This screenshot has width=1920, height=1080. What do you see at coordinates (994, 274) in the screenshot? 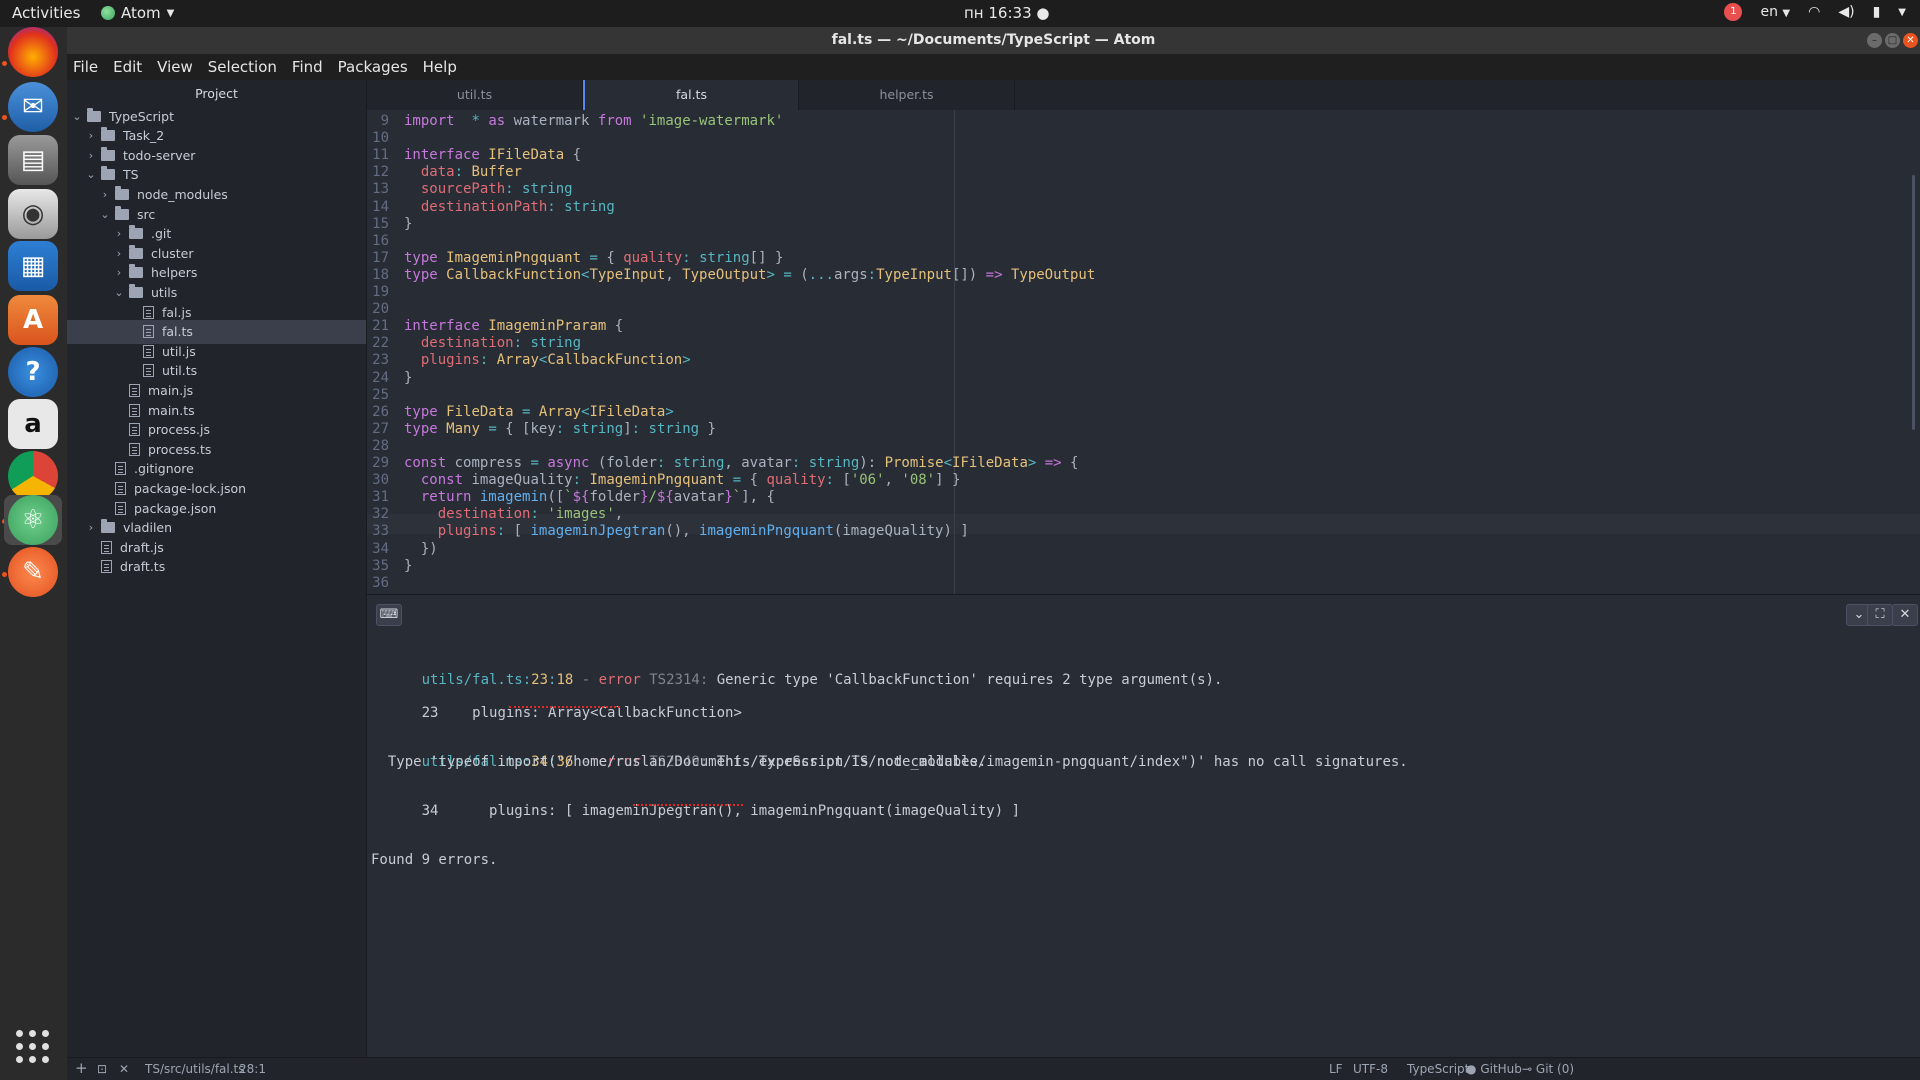
I see `code-token: =>` at bounding box center [994, 274].